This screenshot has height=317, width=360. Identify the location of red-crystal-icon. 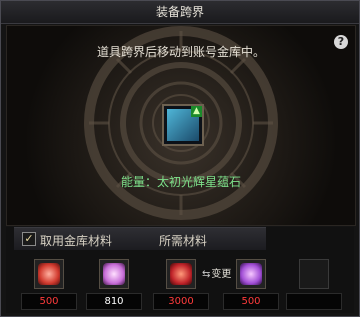
(49, 274).